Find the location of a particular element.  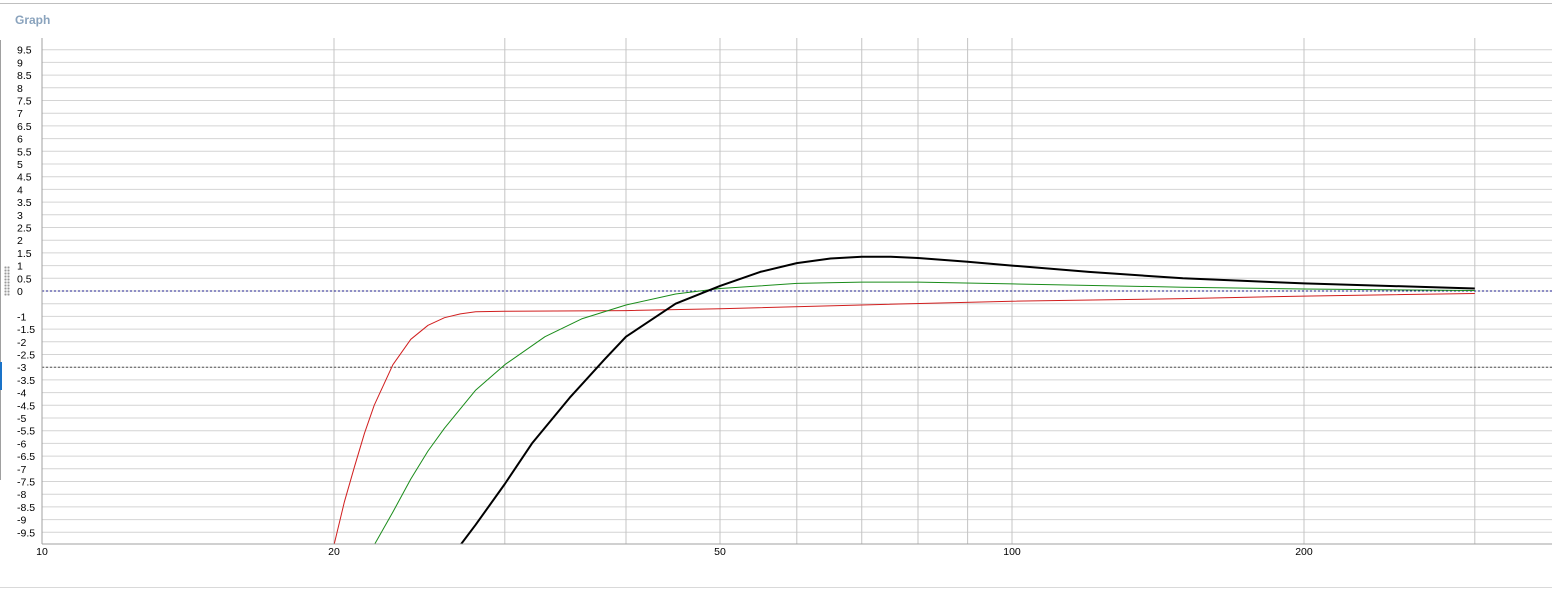

y-tick-label: -7.5 is located at coordinates (26, 483).